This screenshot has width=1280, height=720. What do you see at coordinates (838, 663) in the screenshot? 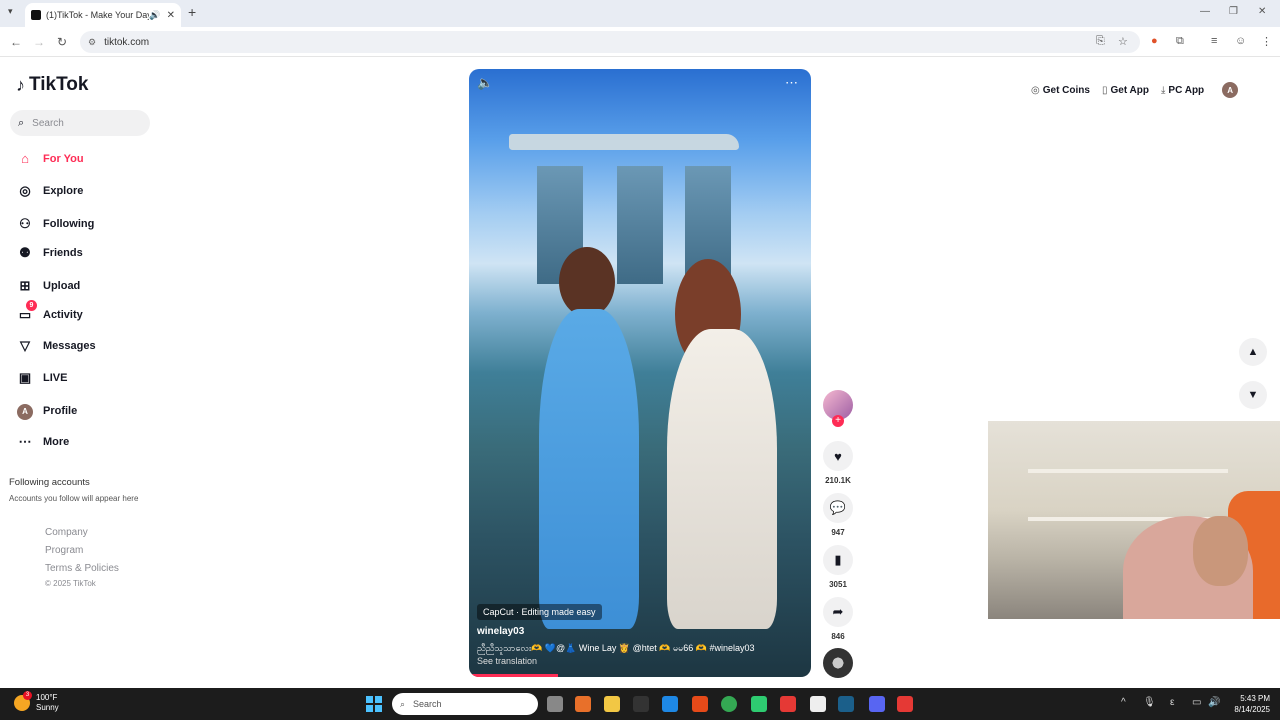
I see `music-disc-icon` at bounding box center [838, 663].